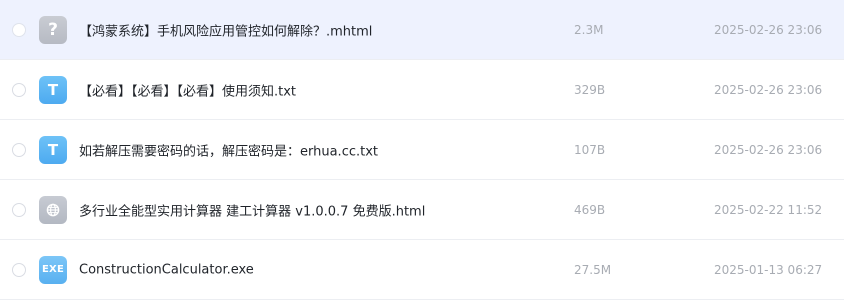  I want to click on file-date: 2025-02-22 11:52, so click(768, 209).